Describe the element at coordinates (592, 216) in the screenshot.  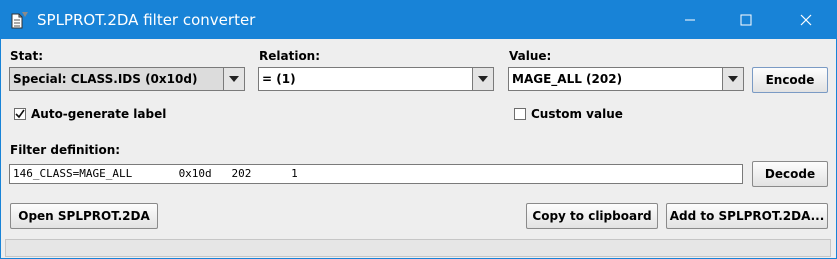
I see `copy-to-clipboard-button: Copy to clipboard` at that location.